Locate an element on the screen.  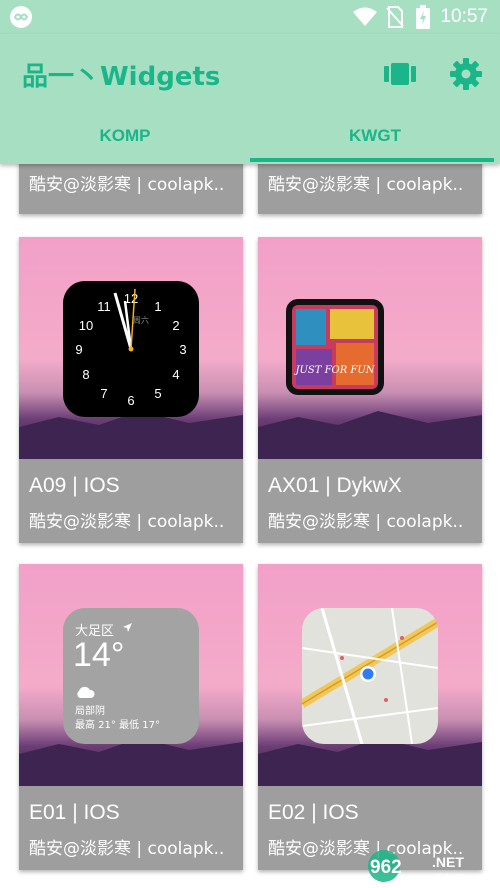
card-preview: 大足区 14° 局部阴 最高 21° 最低 17° is located at coordinates (131, 675).